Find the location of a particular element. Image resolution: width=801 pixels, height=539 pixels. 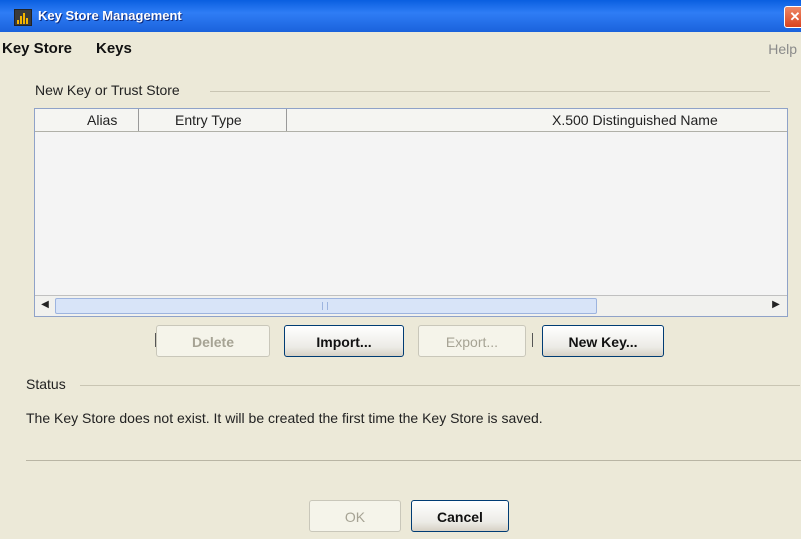

menu-key-store: Key Store is located at coordinates (37, 48).